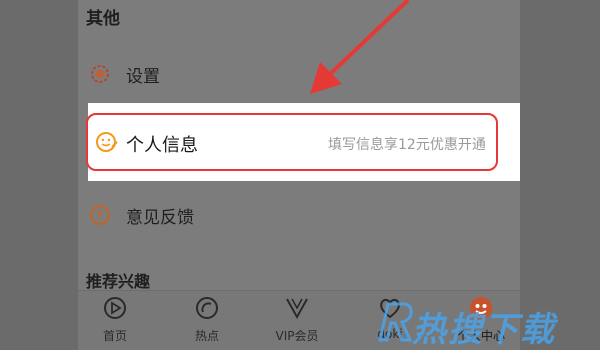 This screenshot has height=350, width=600. What do you see at coordinates (484, 330) in the screenshot?
I see `watermark-text: 热搜下载` at bounding box center [484, 330].